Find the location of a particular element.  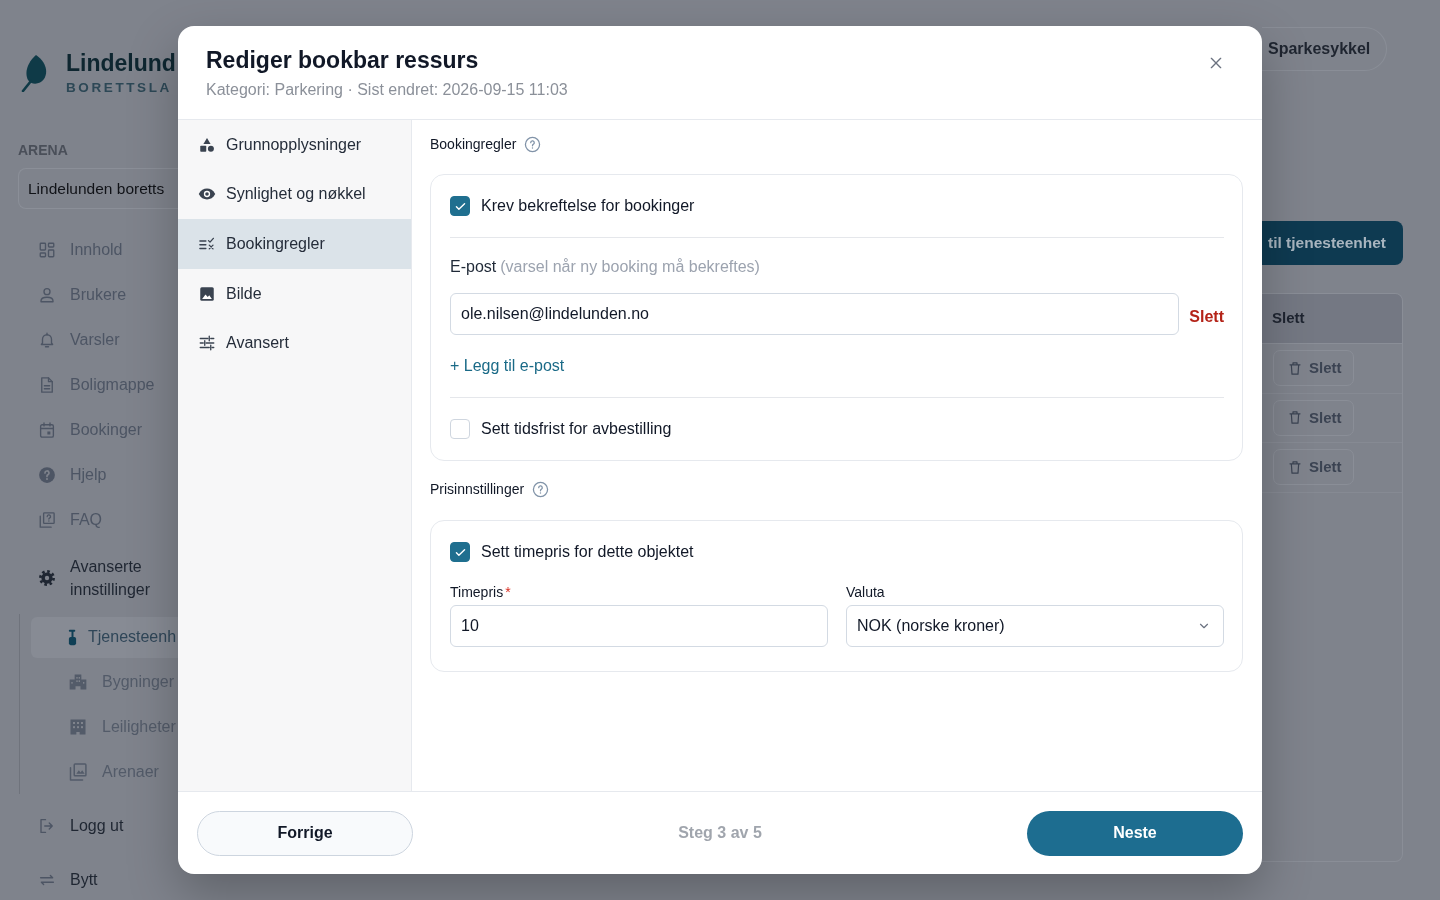

price-input: 10 is located at coordinates (639, 626).